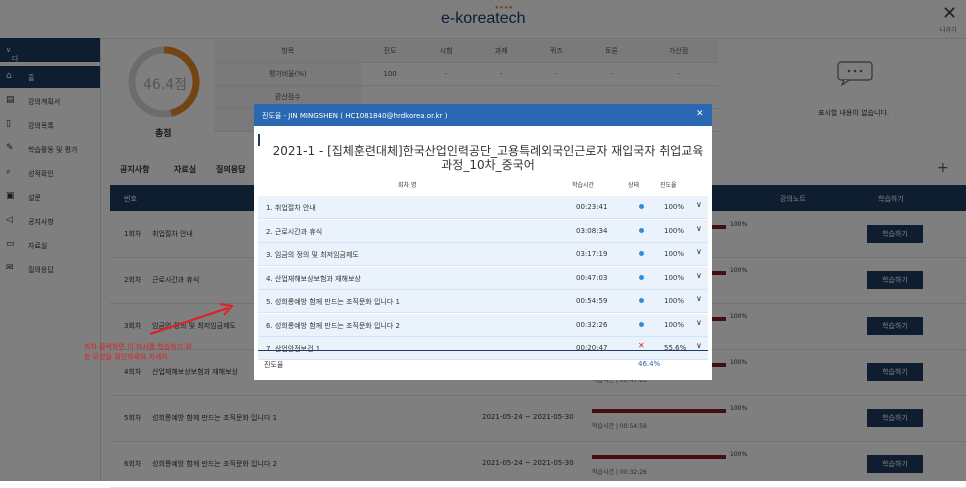 Image resolution: width=966 pixels, height=488 pixels. I want to click on lesson-name: 2. 근로시간과 휴식, so click(294, 231).